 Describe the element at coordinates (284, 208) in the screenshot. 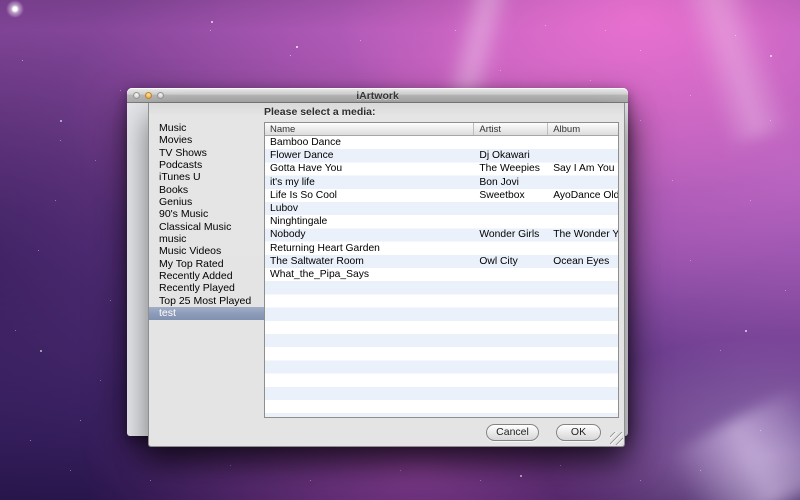

I see `cell-name: Lubov` at that location.